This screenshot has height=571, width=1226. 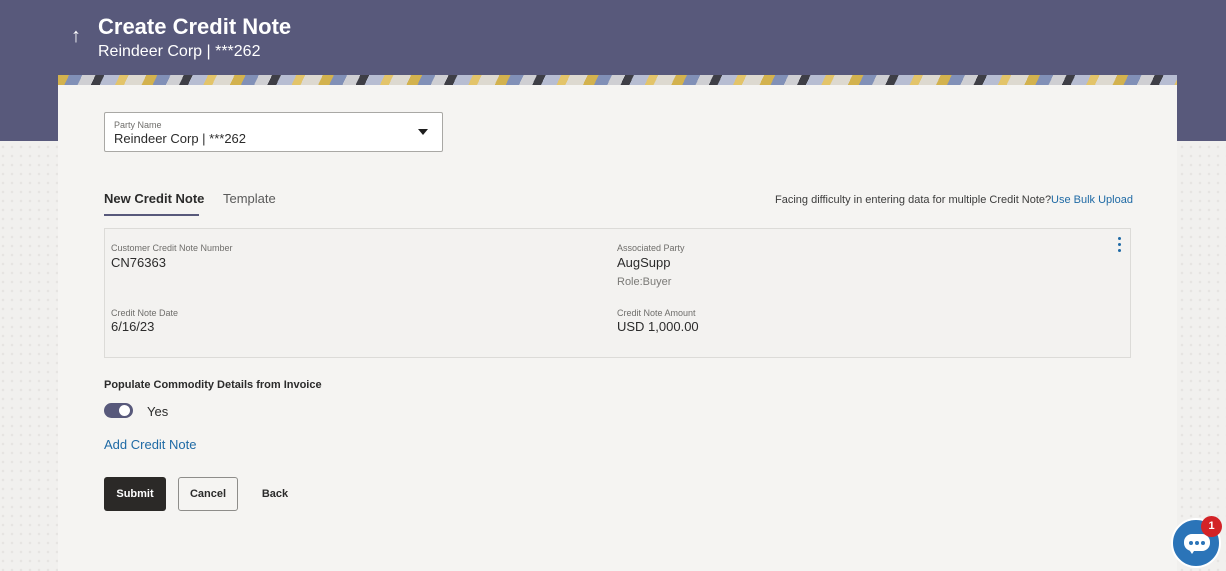 What do you see at coordinates (651, 248) in the screenshot?
I see `associated-party-label: Associated Party` at bounding box center [651, 248].